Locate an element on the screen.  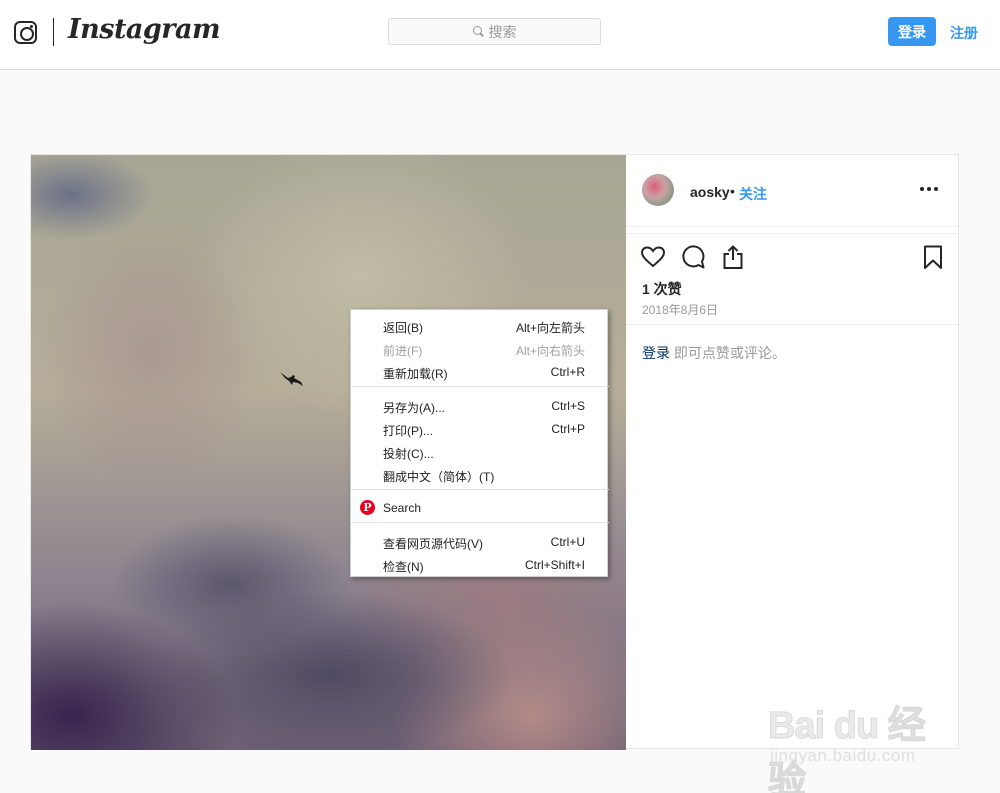
search-placeholder: 搜索 is located at coordinates (502, 31).